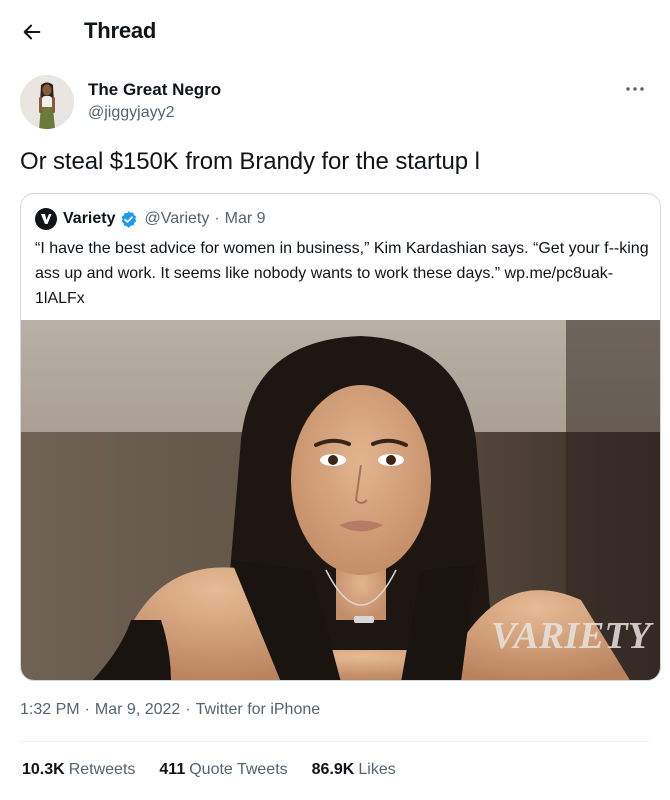  What do you see at coordinates (245, 219) in the screenshot?
I see `quoted-tweet-date: Mar 9` at bounding box center [245, 219].